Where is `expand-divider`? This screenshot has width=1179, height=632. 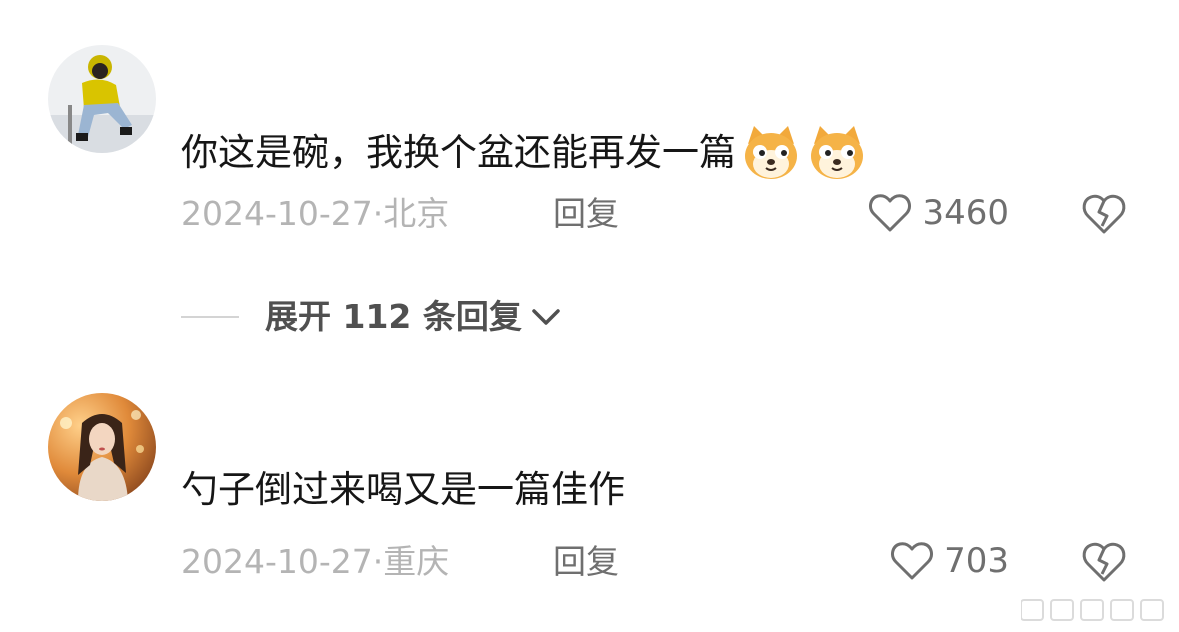 expand-divider is located at coordinates (210, 317).